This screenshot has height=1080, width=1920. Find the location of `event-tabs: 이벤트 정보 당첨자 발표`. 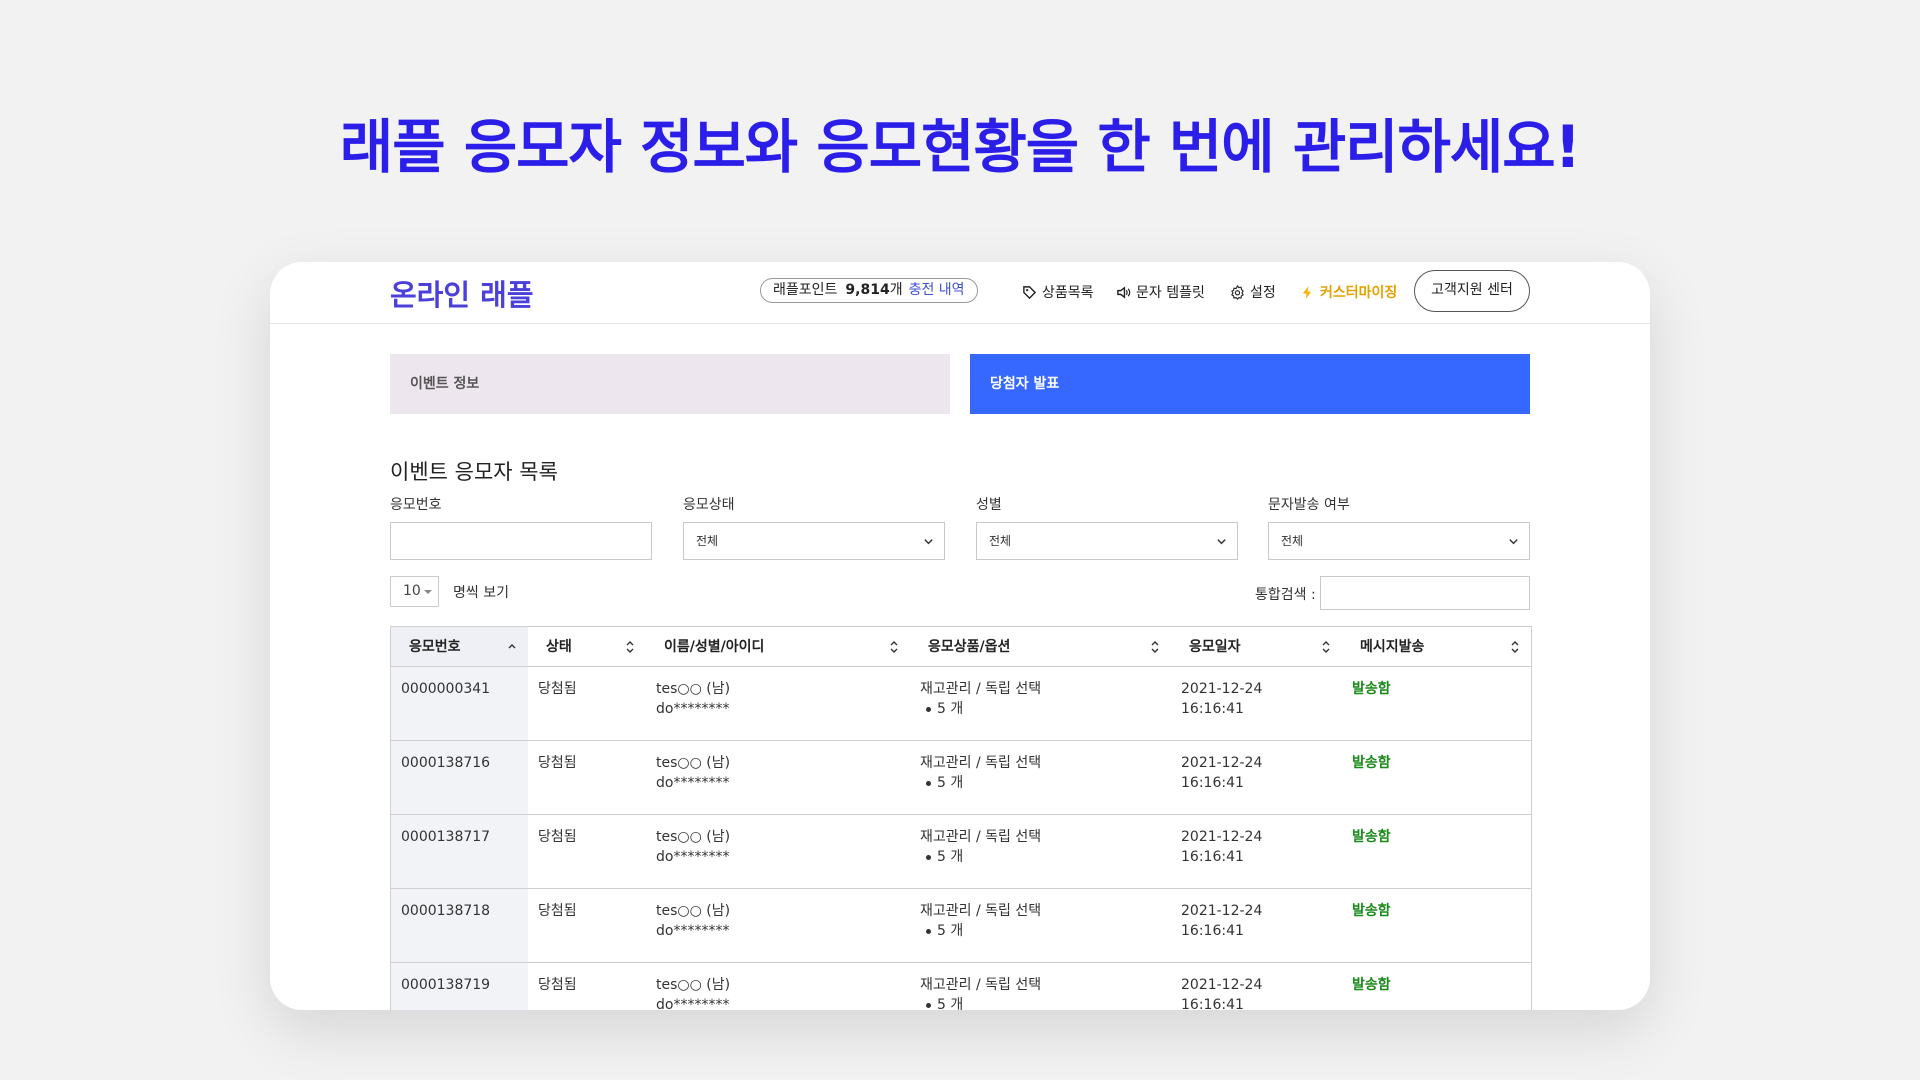

event-tabs: 이벤트 정보 당첨자 발표 is located at coordinates (960, 384).